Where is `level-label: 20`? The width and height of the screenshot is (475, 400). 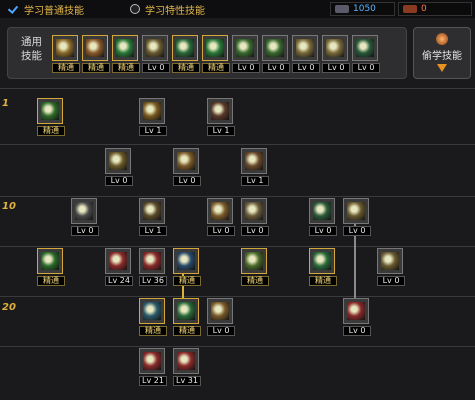
level-label: 20 is located at coordinates (9, 307).